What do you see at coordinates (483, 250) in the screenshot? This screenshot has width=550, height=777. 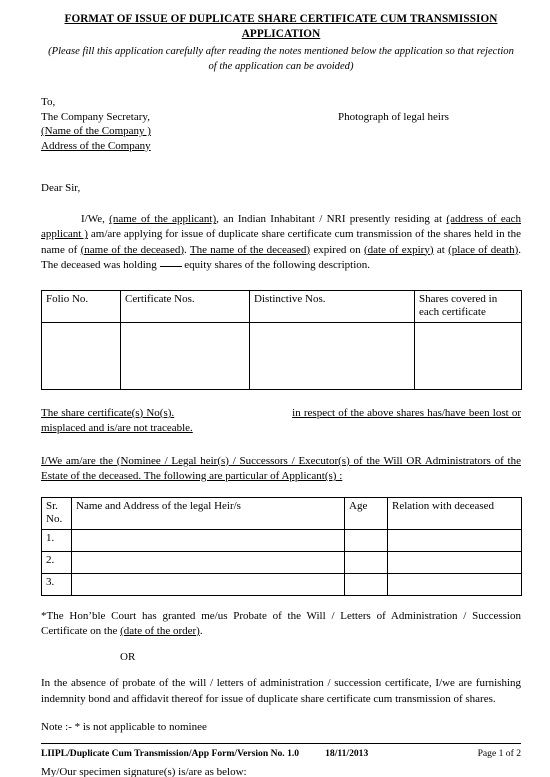 I see `field-place-of-death: (place of death)` at bounding box center [483, 250].